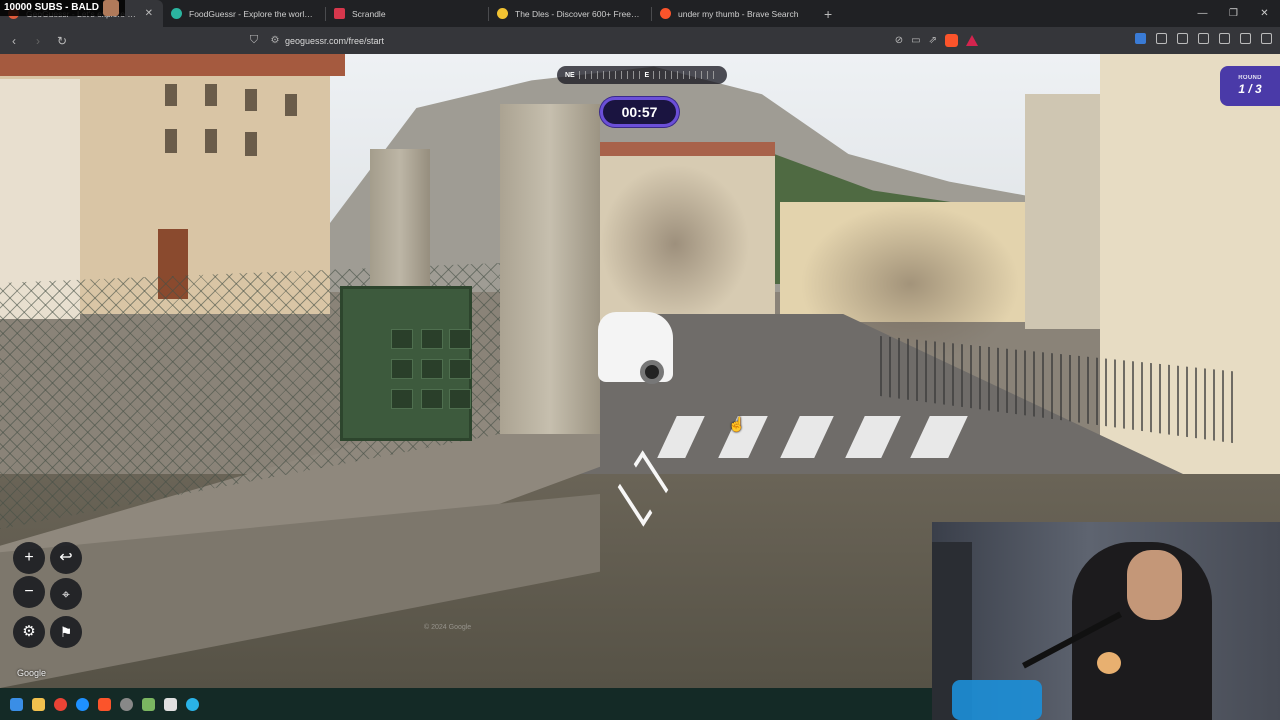 The width and height of the screenshot is (1280, 720). Describe the element at coordinates (29, 558) in the screenshot. I see `zoom-in-button: +` at that location.